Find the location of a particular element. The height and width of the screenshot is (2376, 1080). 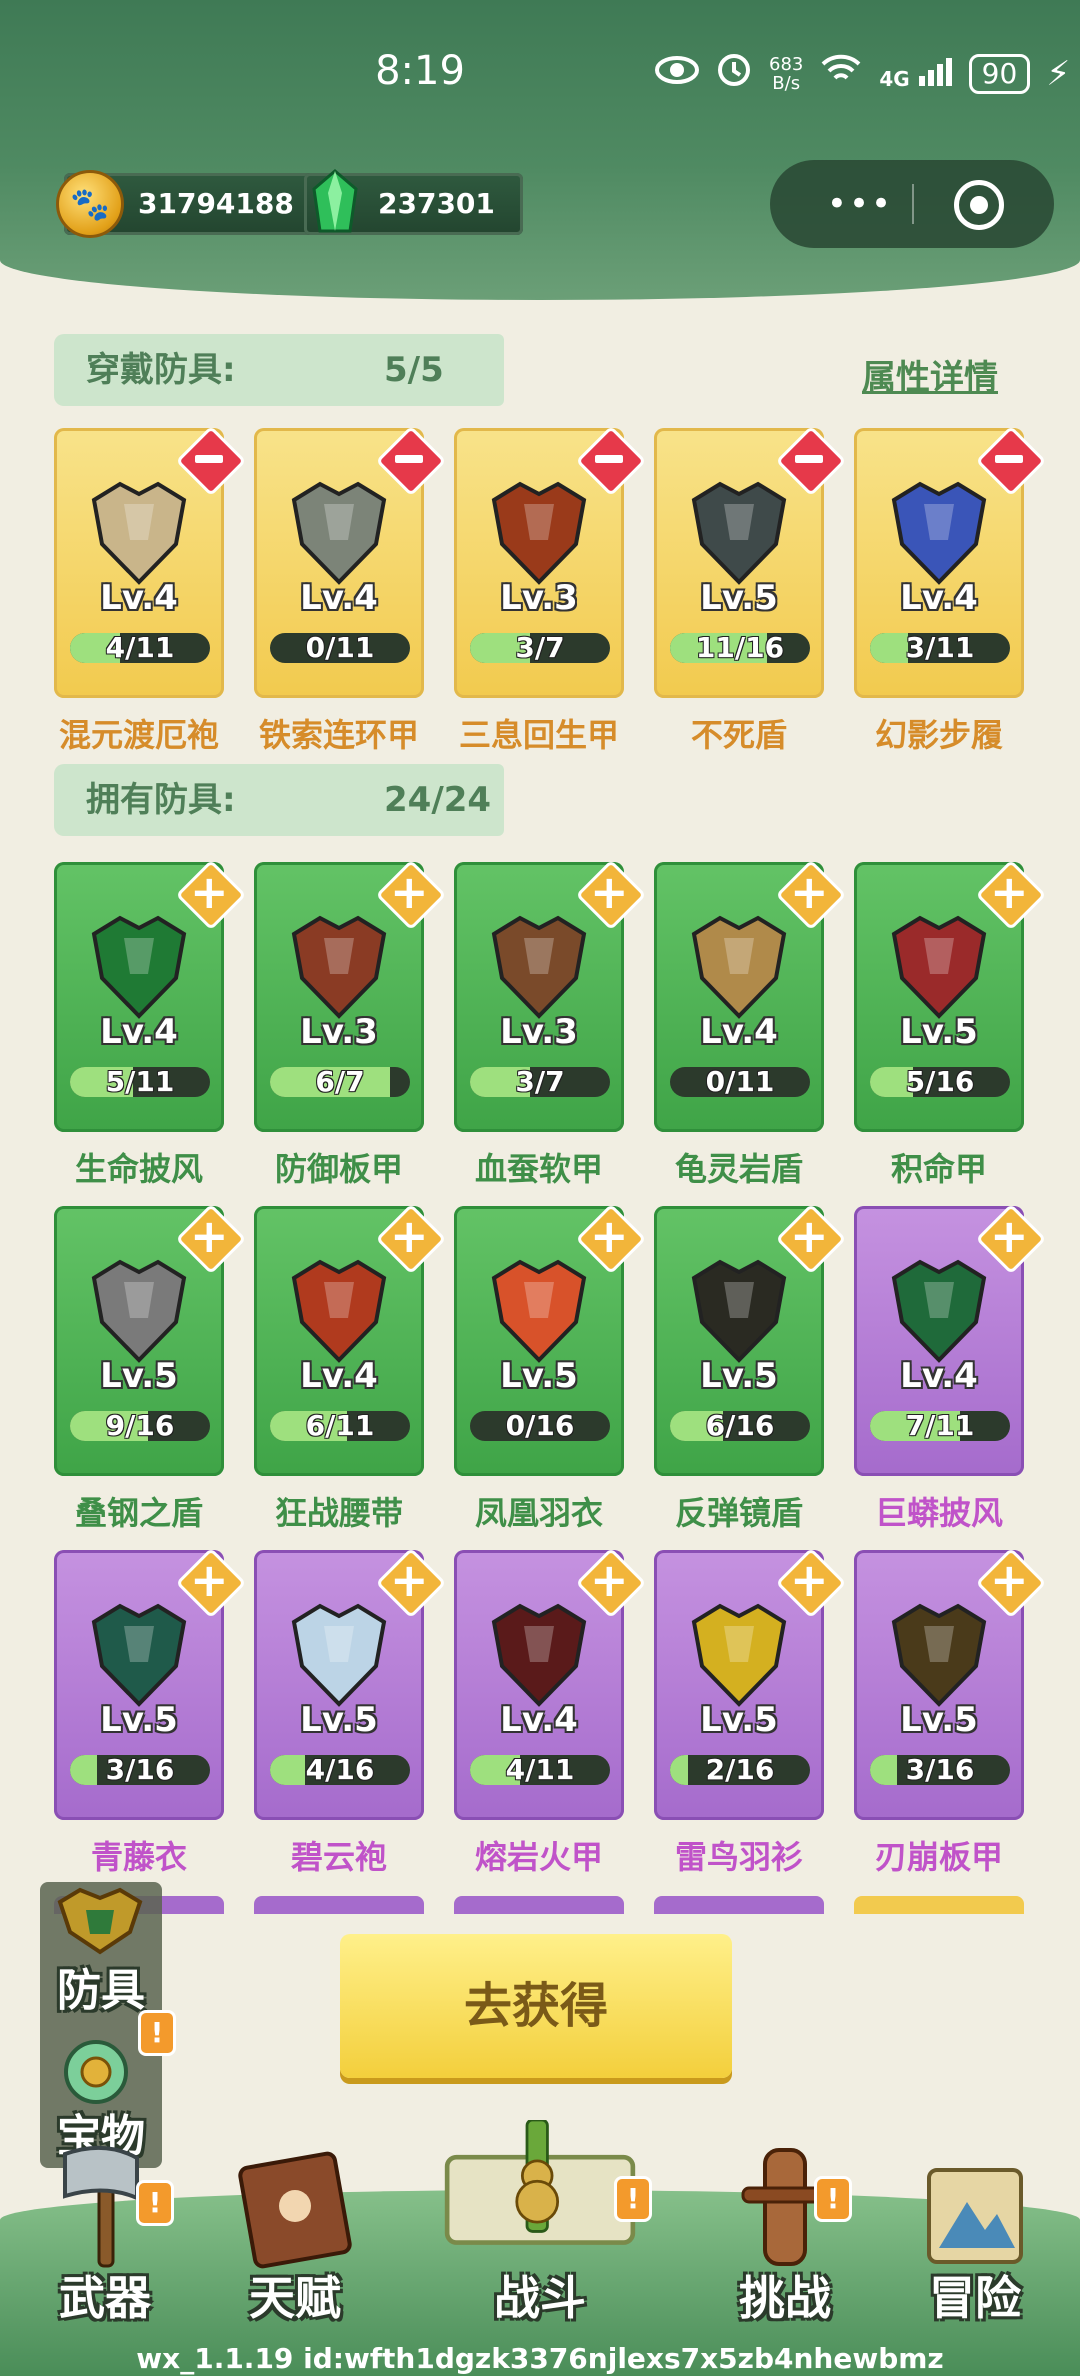

upgrade-progress-bar: 3/7 is located at coordinates (540, 648).